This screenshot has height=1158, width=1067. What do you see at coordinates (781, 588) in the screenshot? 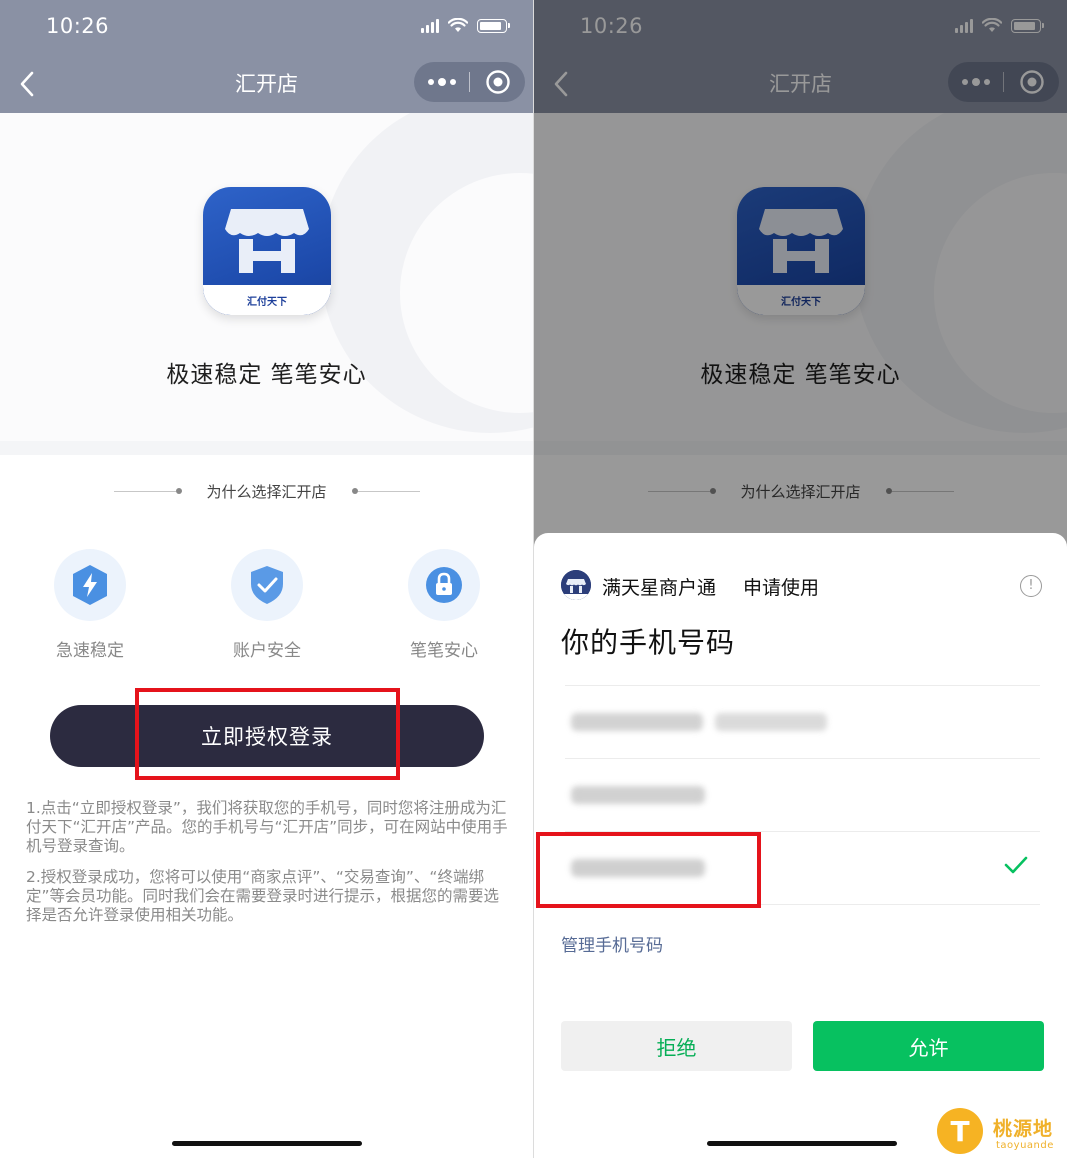
I see `request-text: 申请使用` at bounding box center [781, 588].